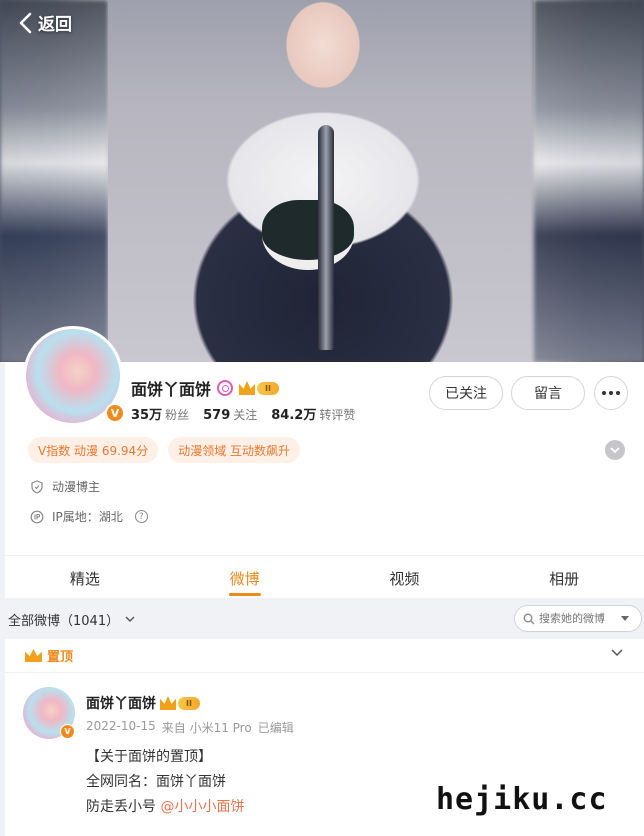  I want to click on search-icon, so click(529, 618).